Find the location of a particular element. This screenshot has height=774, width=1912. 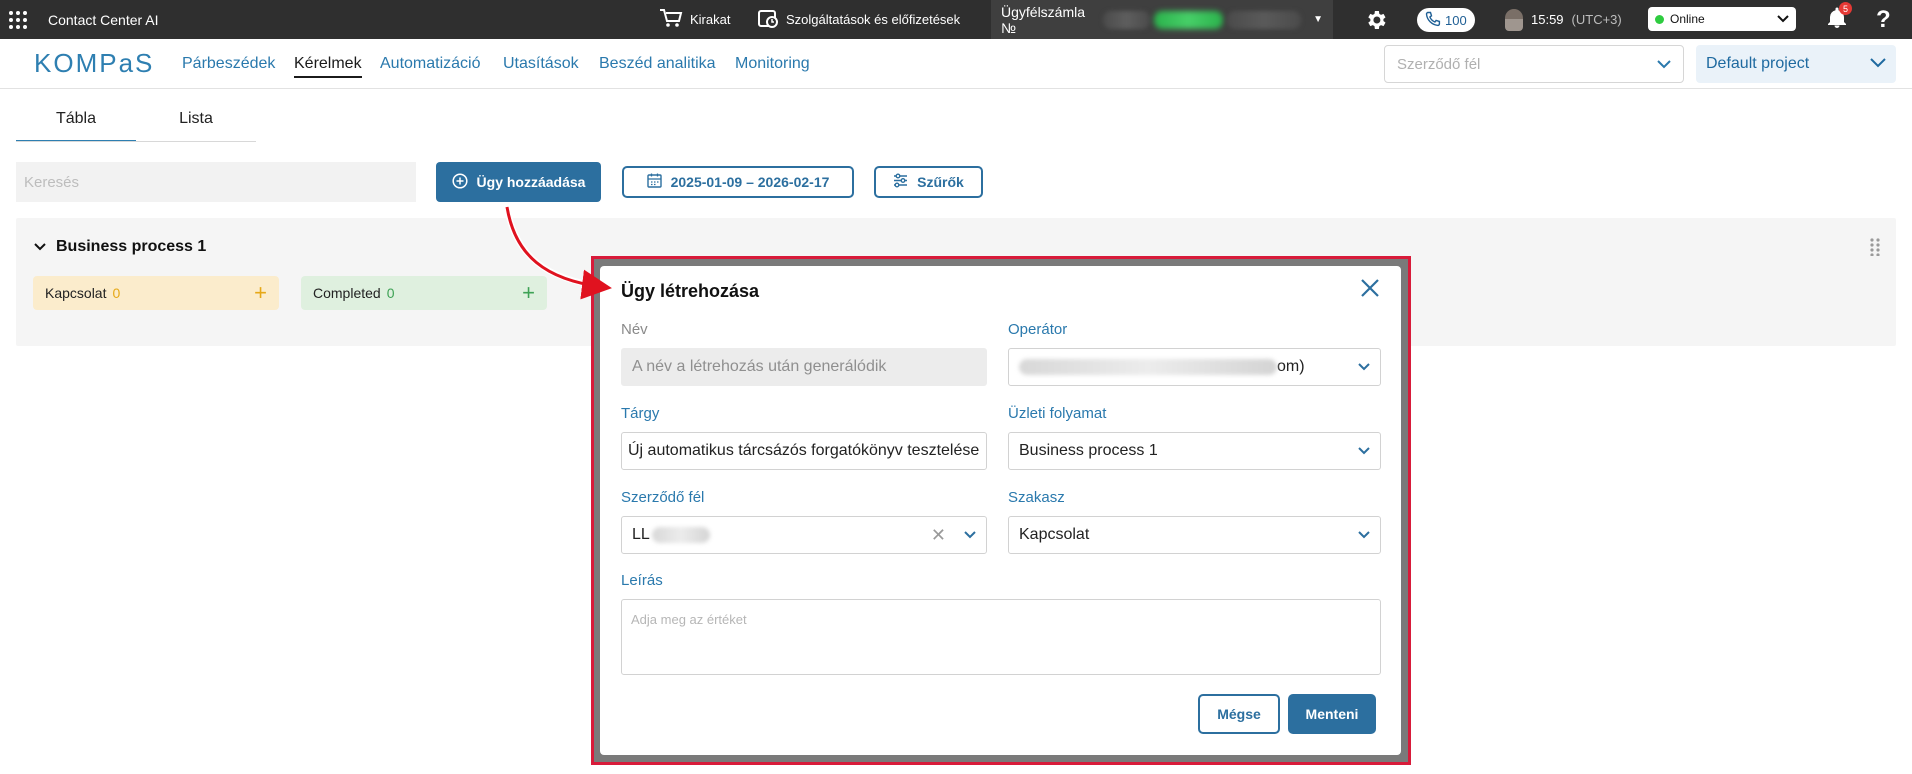

add-case-label: Ügy hozzáadása is located at coordinates (531, 182).